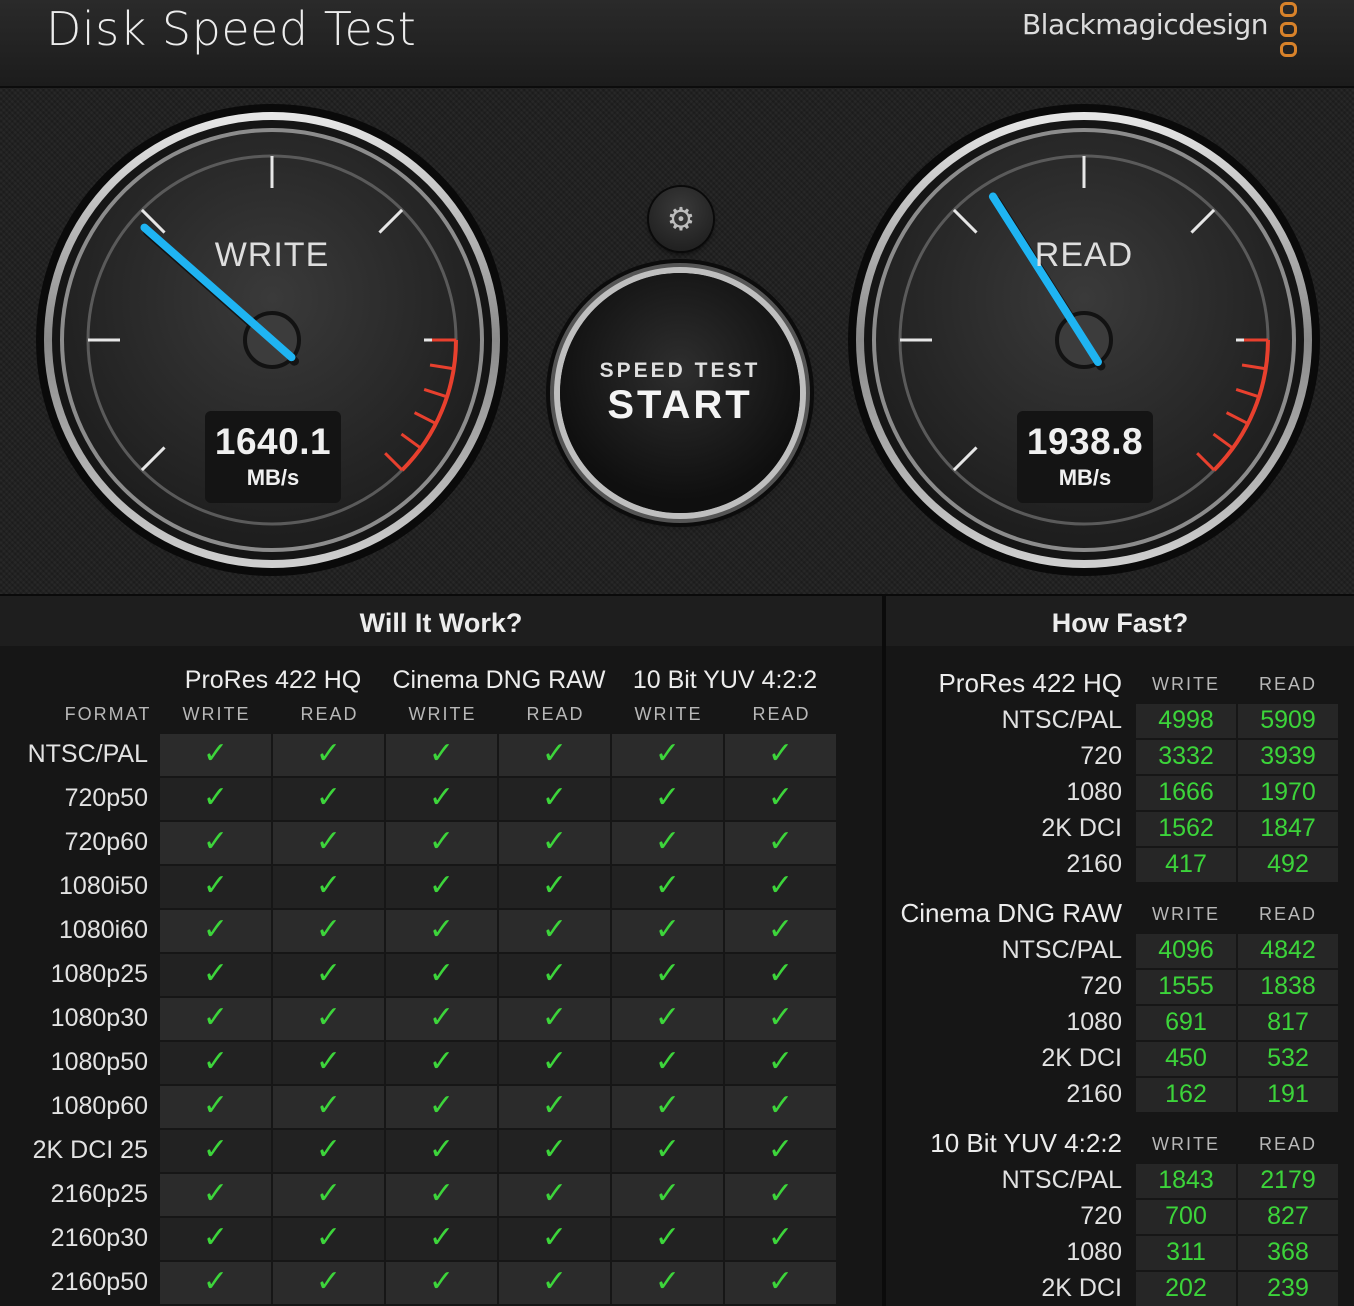 The image size is (1354, 1306). I want to click on write-gauge-label: WRITE, so click(272, 255).